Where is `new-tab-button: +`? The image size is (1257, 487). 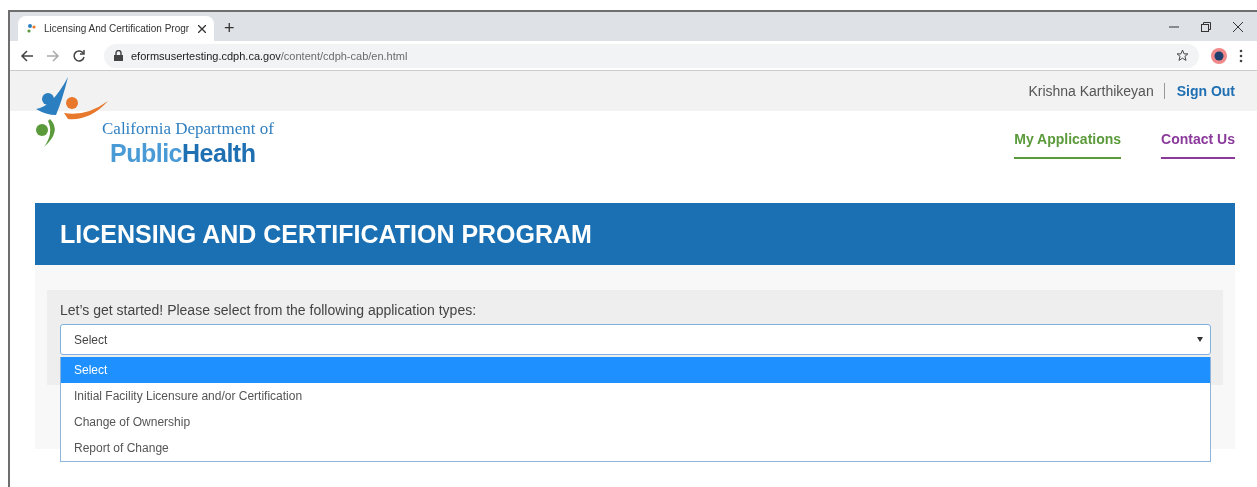
new-tab-button: + is located at coordinates (229, 28).